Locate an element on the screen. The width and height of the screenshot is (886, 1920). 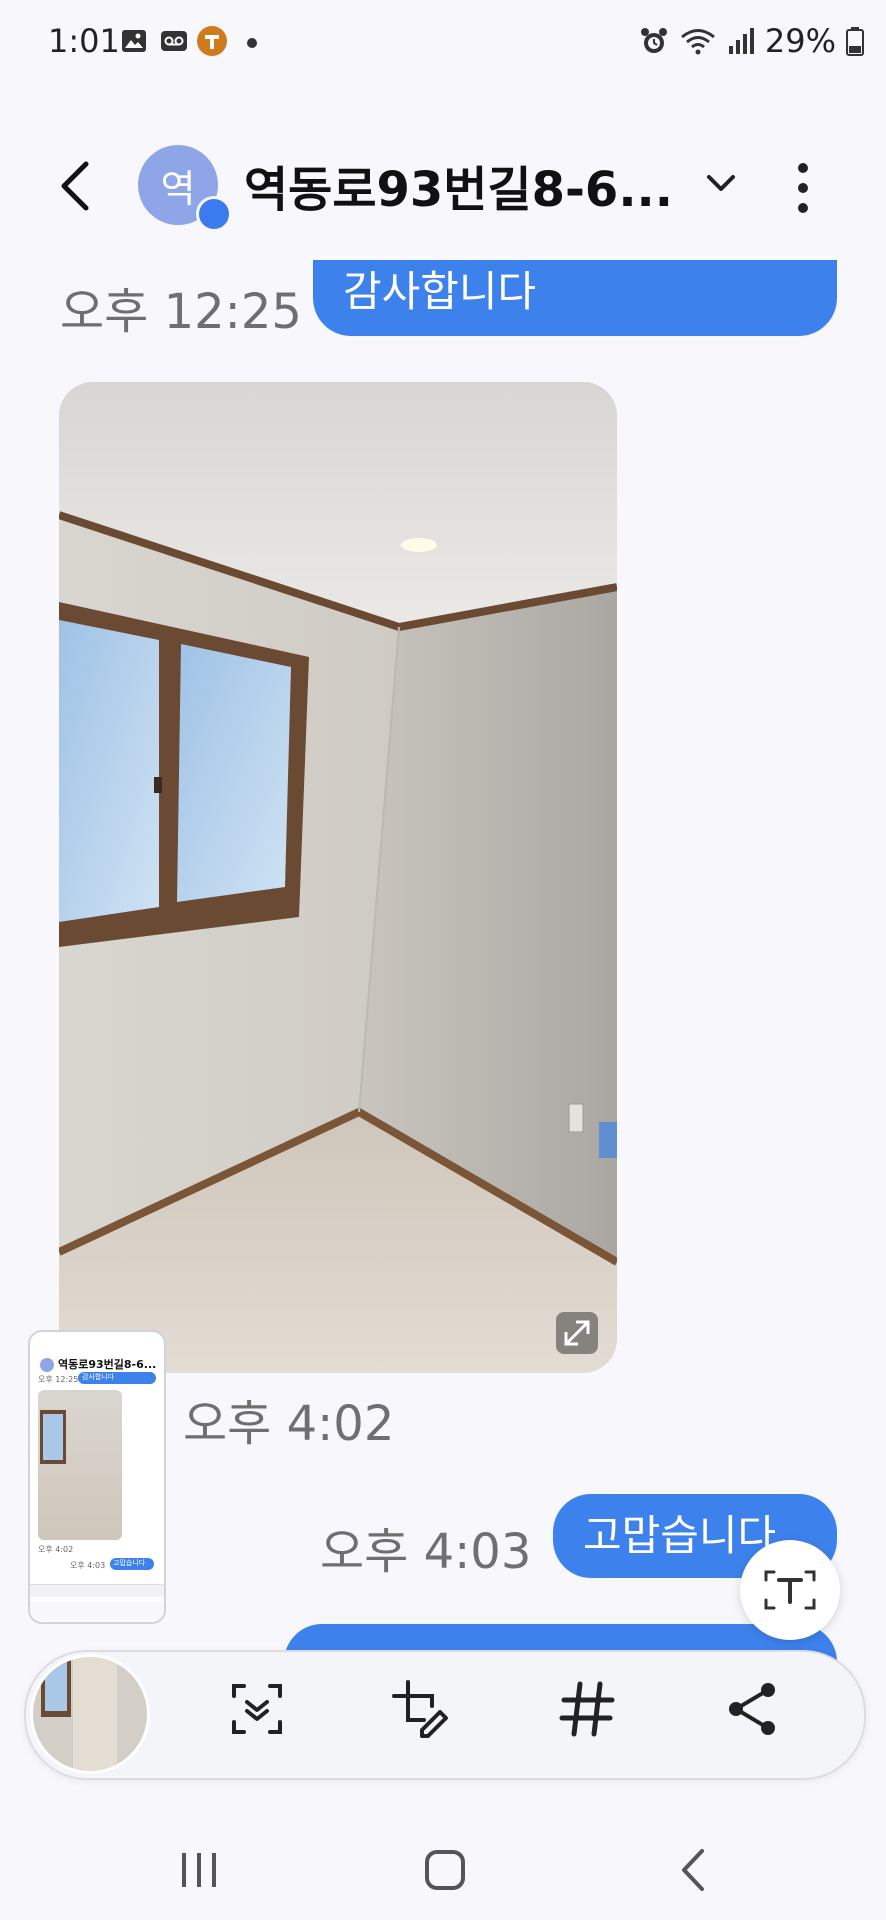
t-app-icon is located at coordinates (212, 41).